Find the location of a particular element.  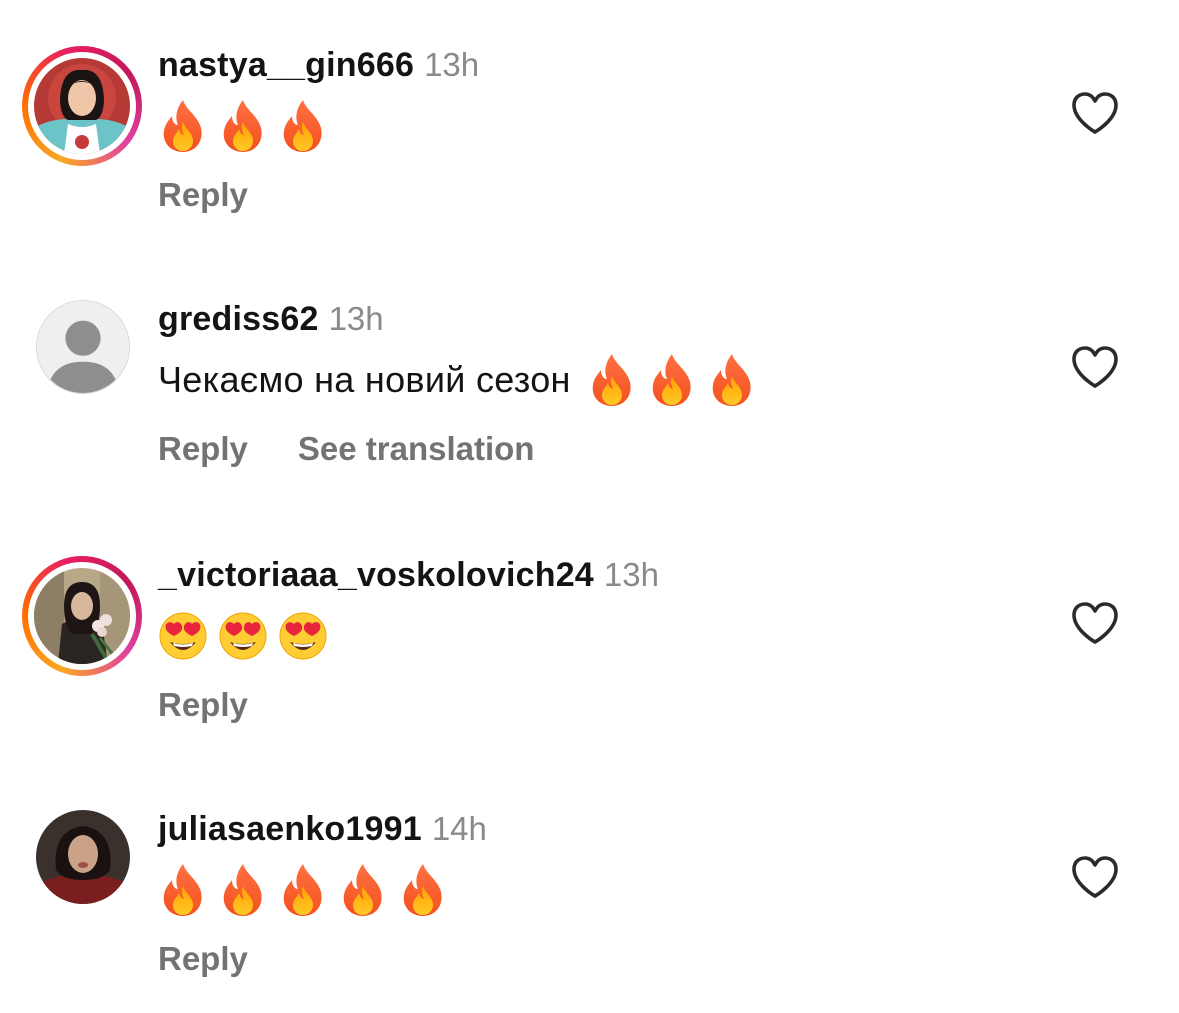

comment-header: _victoriaaa_voskolovich24 13h is located at coordinates (408, 578).